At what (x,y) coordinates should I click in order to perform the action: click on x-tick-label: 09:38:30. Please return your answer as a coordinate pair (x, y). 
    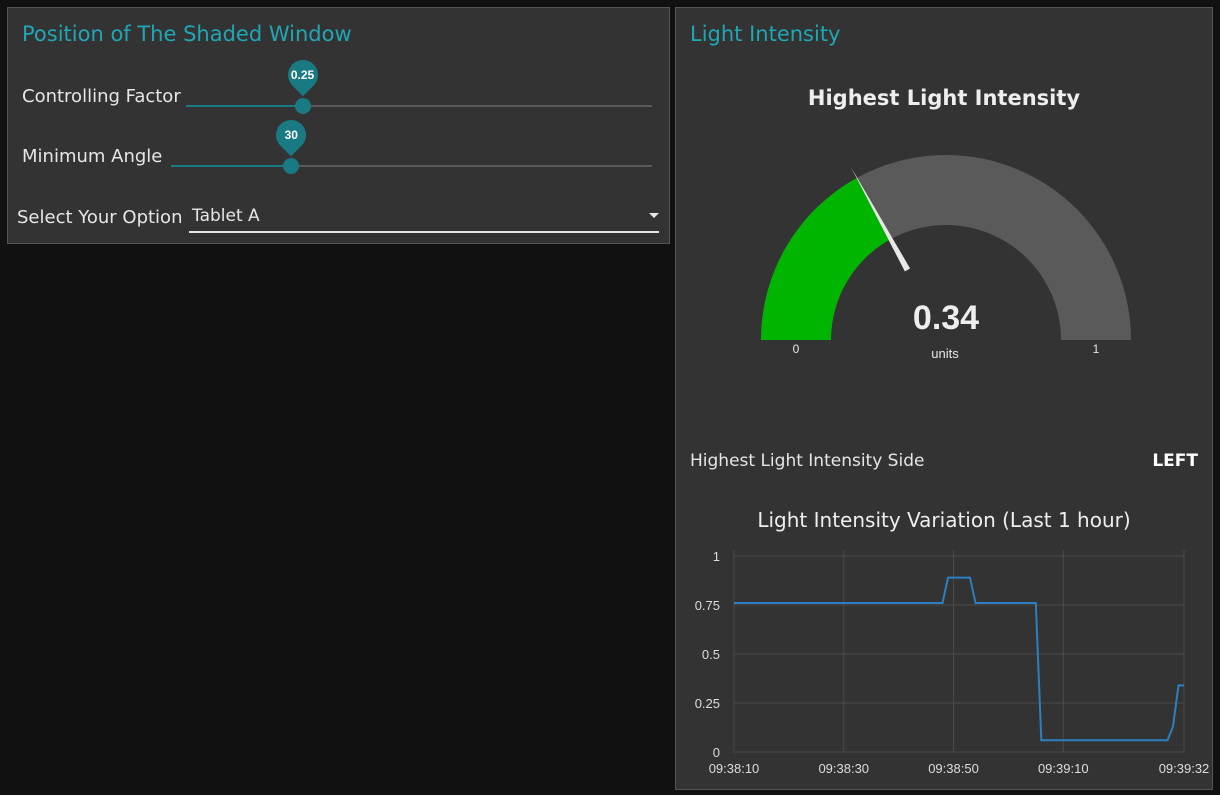
    Looking at the image, I should click on (843, 768).